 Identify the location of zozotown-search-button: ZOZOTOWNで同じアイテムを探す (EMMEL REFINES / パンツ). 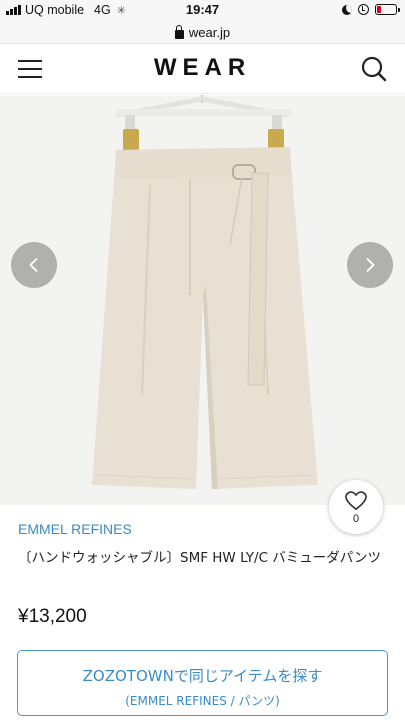
(202, 683).